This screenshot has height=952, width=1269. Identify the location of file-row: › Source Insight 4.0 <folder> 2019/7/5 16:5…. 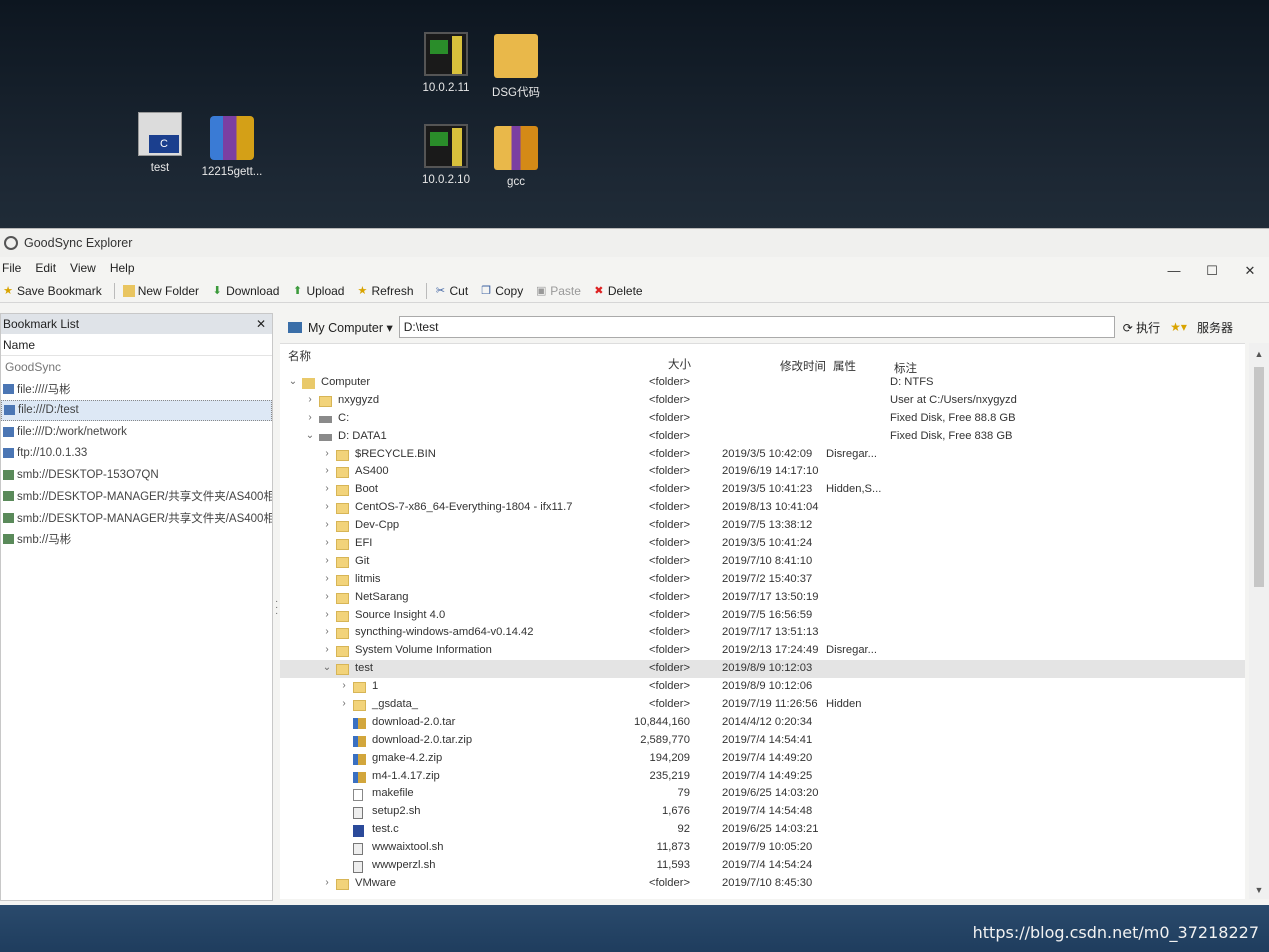
(762, 616).